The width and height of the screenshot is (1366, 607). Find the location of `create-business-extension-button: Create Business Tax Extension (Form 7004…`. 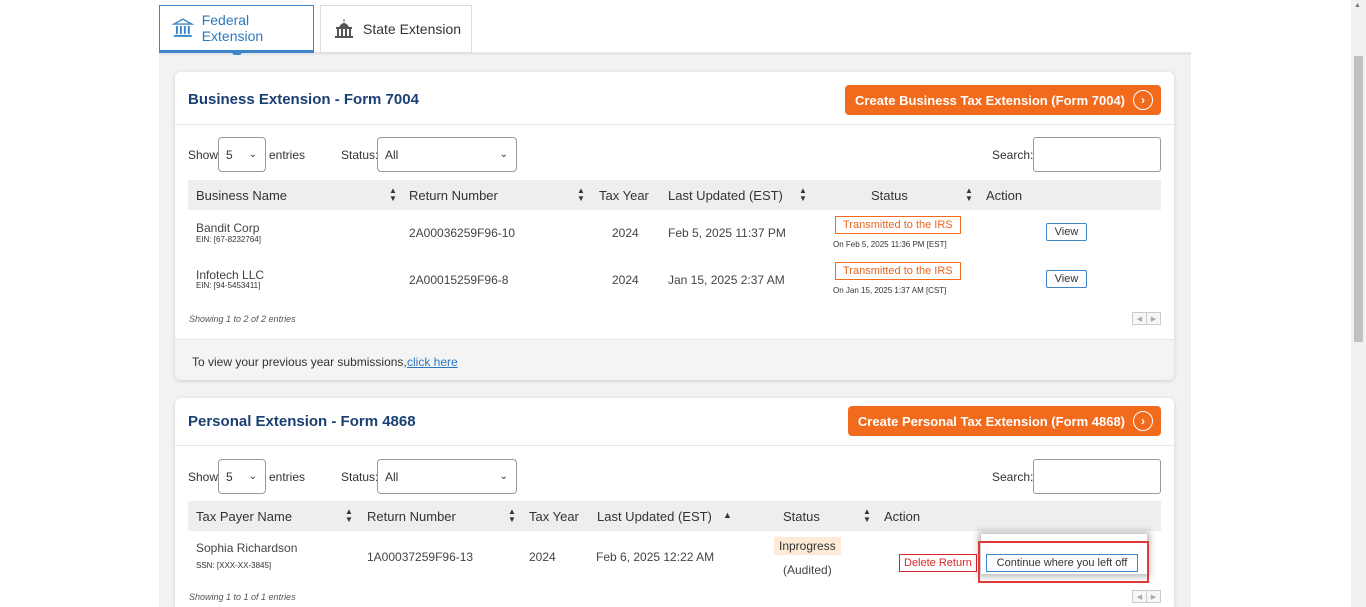

create-business-extension-button: Create Business Tax Extension (Form 7004… is located at coordinates (1003, 100).